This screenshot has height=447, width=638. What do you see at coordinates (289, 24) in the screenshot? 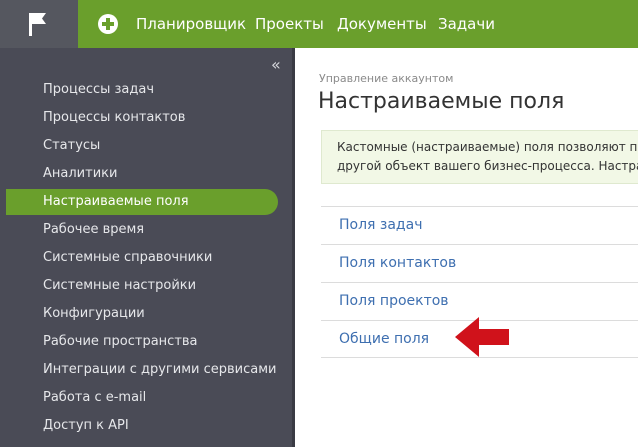
I see `nav-projects: Проекты` at bounding box center [289, 24].